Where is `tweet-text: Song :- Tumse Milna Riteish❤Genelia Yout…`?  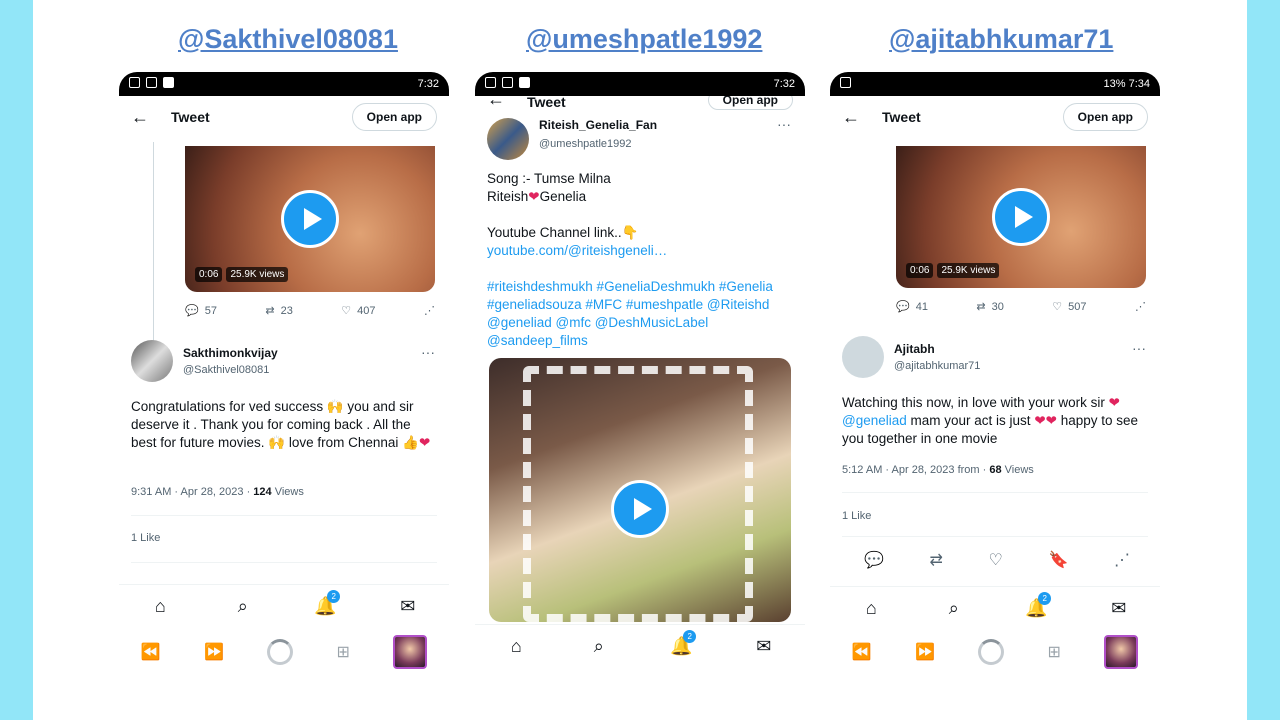
tweet-text: Song :- Tumse Milna Riteish❤Genelia Yout… is located at coordinates (640, 260).